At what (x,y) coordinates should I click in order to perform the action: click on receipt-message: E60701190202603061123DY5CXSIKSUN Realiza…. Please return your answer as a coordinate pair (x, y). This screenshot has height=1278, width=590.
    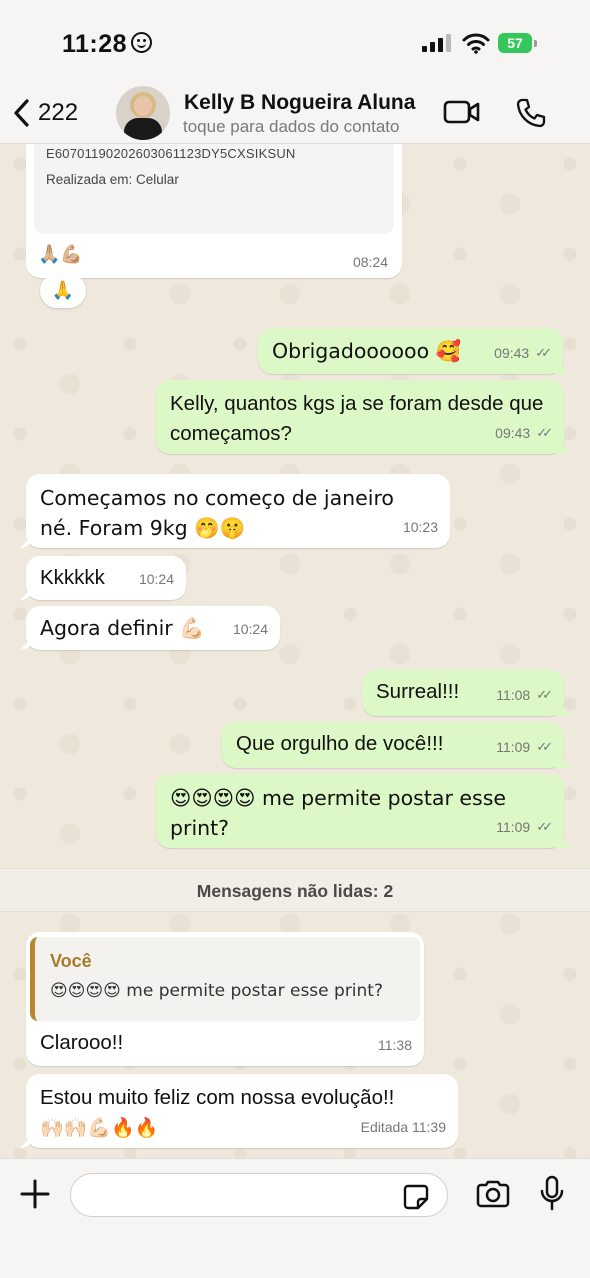
    Looking at the image, I should click on (214, 211).